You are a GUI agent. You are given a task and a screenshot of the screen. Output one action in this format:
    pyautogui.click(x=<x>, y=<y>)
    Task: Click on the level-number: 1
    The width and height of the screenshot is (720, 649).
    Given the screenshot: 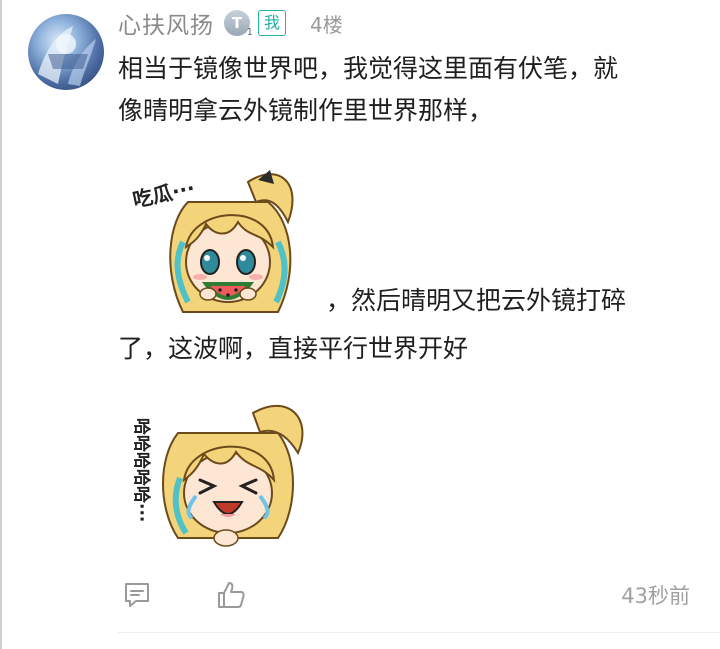 What is the action you would take?
    pyautogui.click(x=249, y=32)
    